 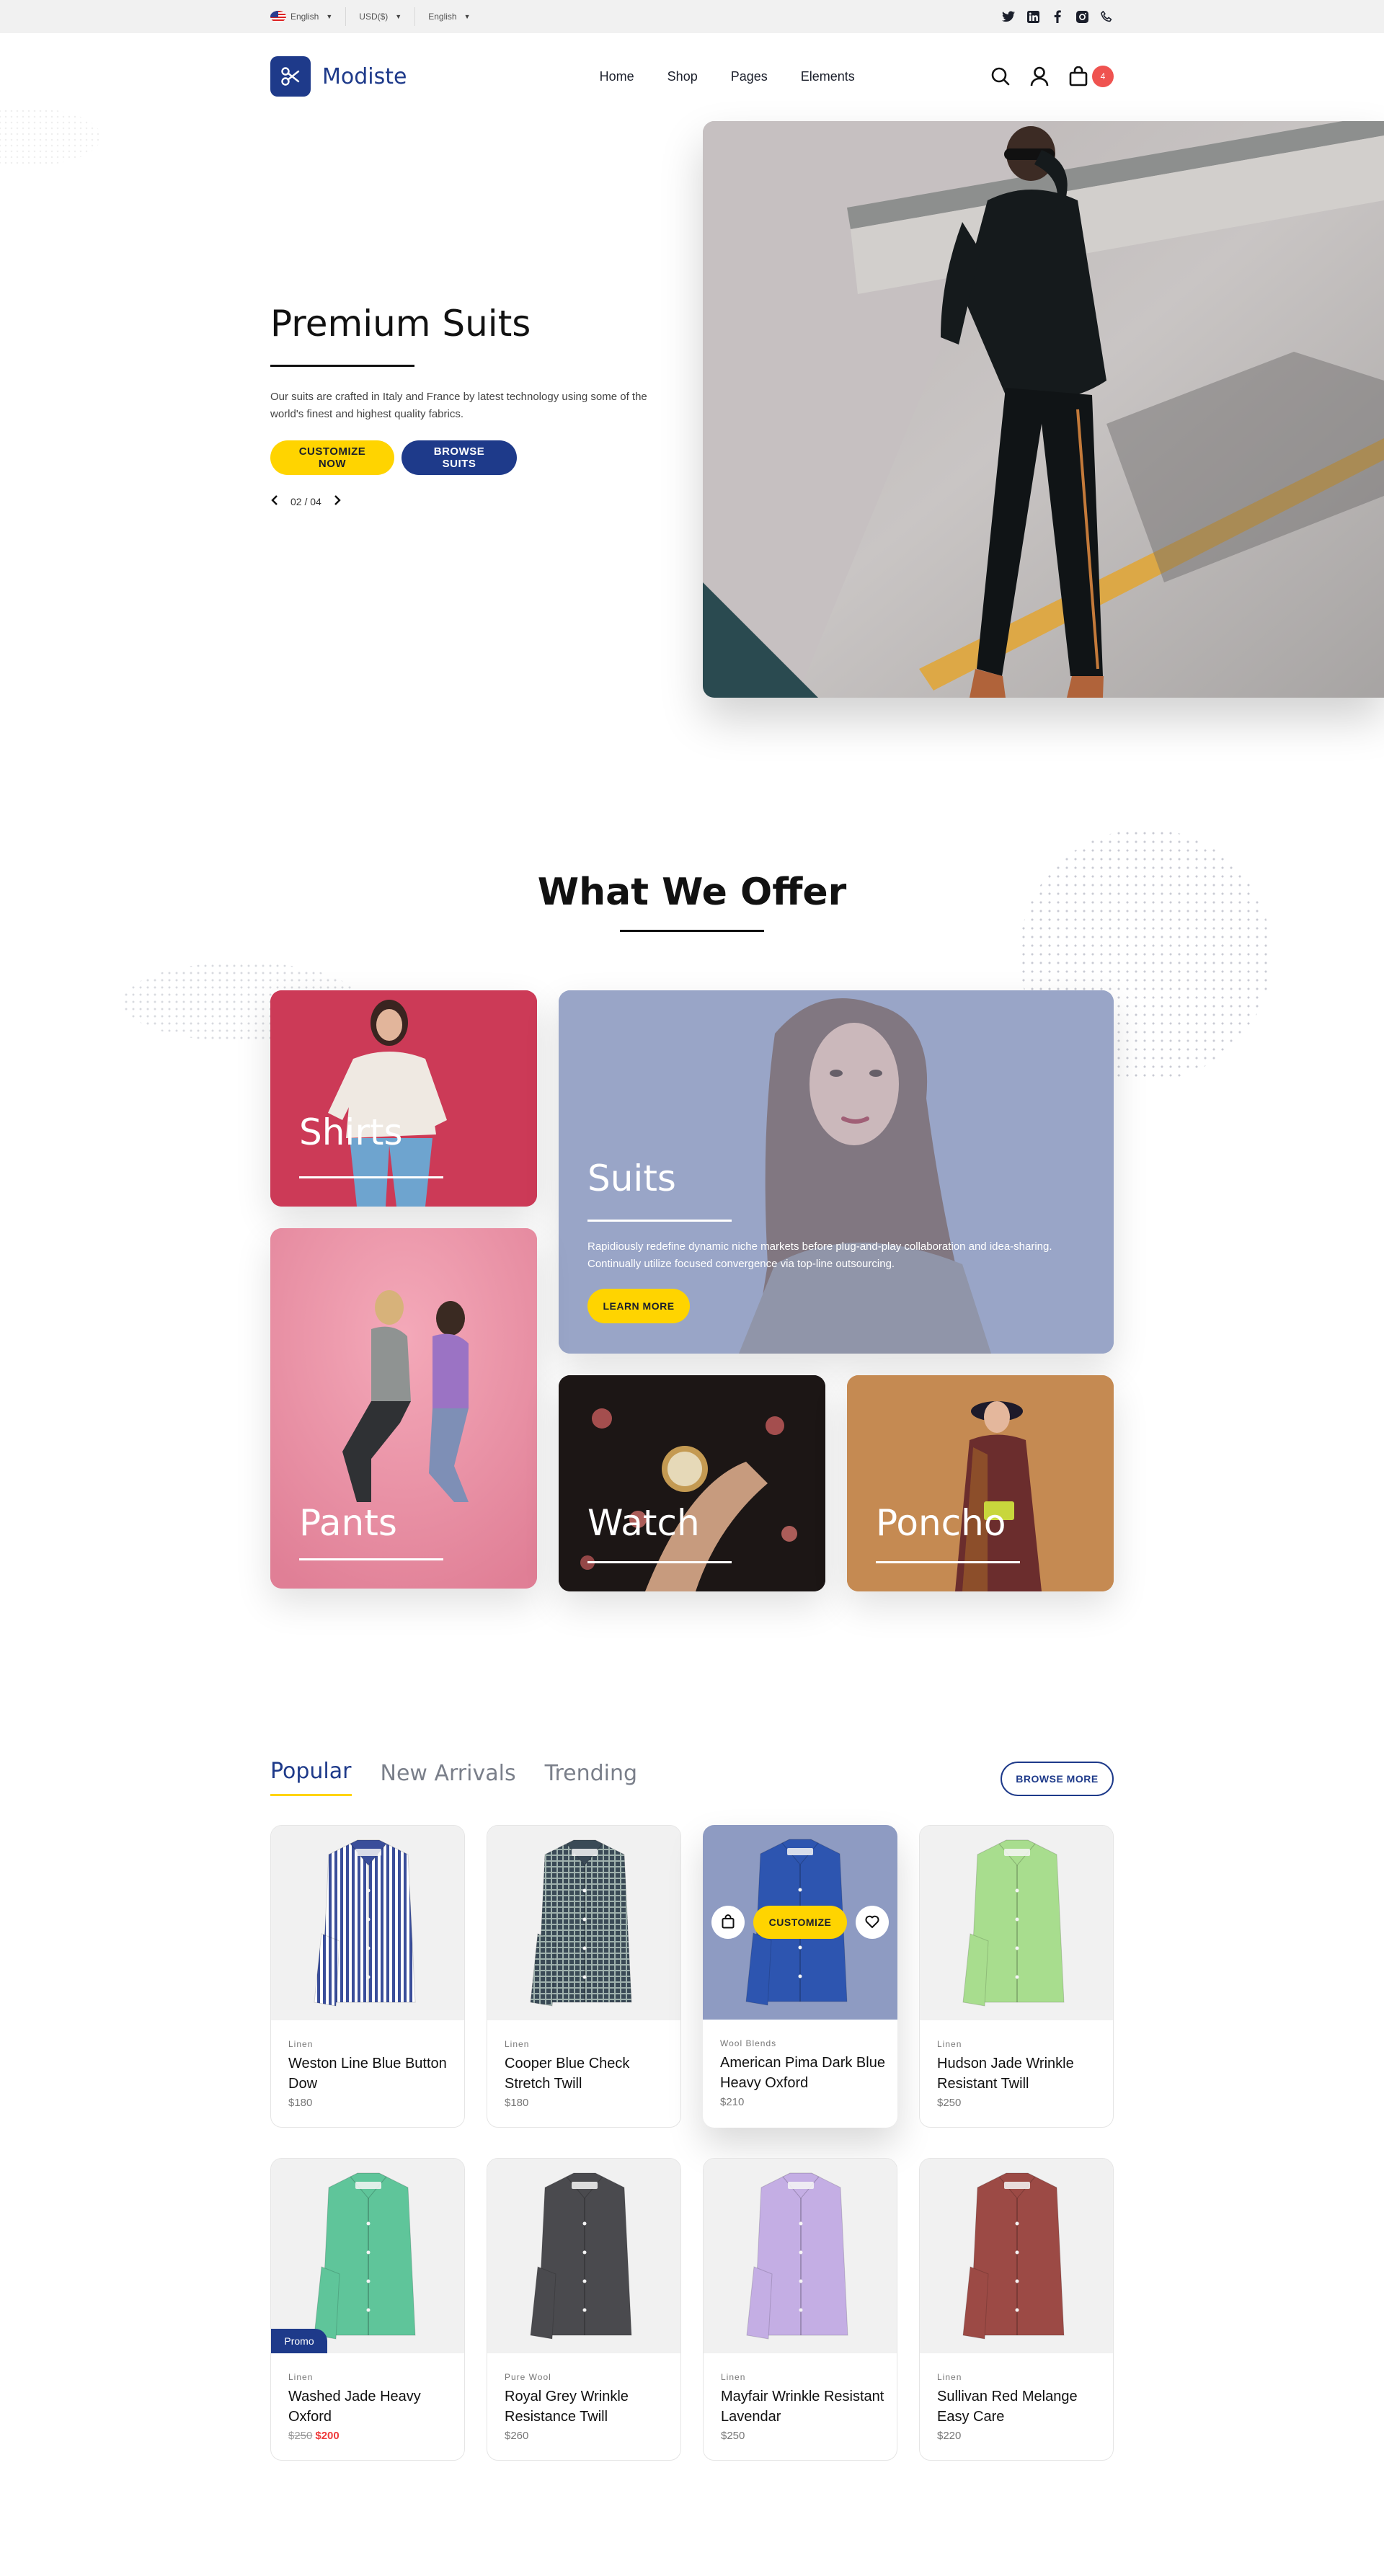 What do you see at coordinates (371, 2406) in the screenshot?
I see `product-name: Washed Jade Heavy Oxford` at bounding box center [371, 2406].